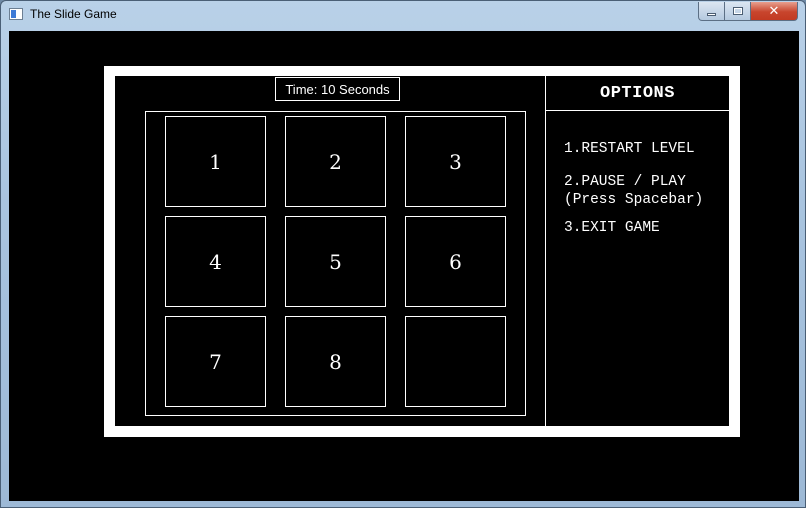 The image size is (806, 508). I want to click on options-header-divider, so click(637, 110).